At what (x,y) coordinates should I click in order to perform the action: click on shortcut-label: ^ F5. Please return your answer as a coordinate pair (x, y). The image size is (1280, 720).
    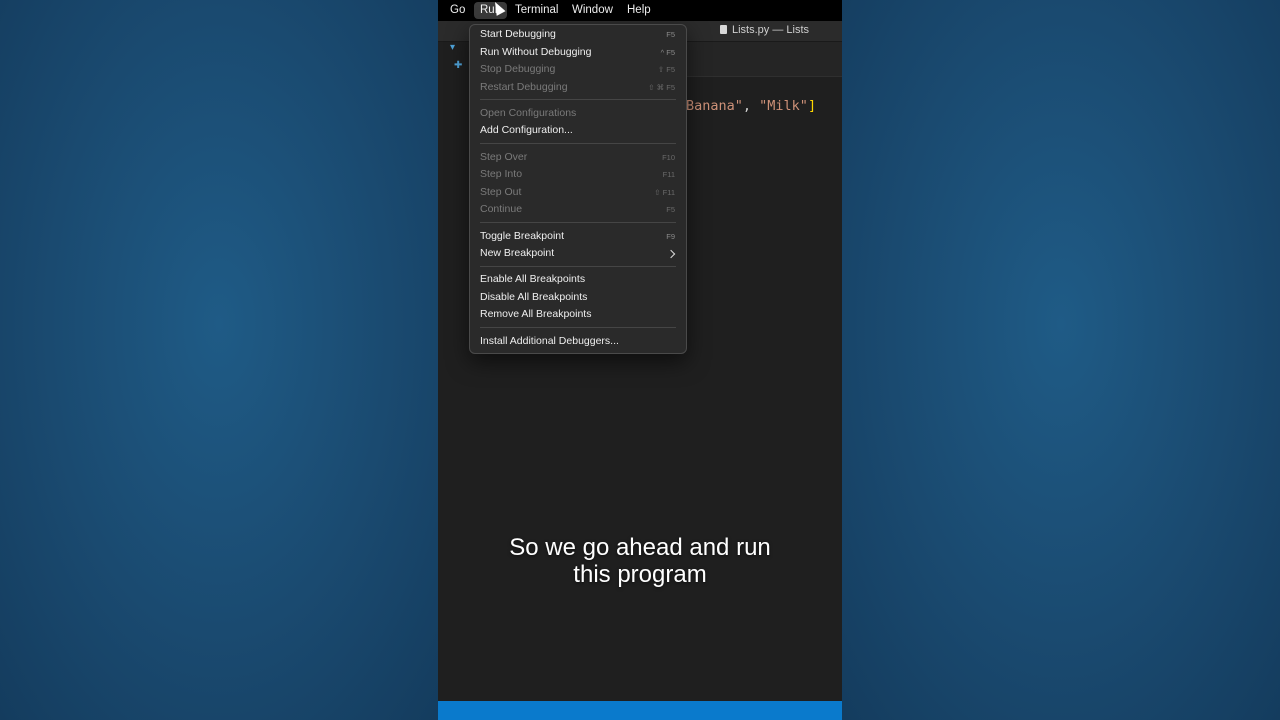
    Looking at the image, I should click on (667, 52).